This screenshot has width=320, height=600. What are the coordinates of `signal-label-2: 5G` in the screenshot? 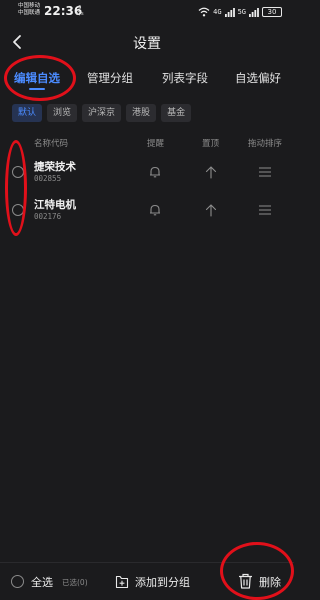 It's located at (241, 12).